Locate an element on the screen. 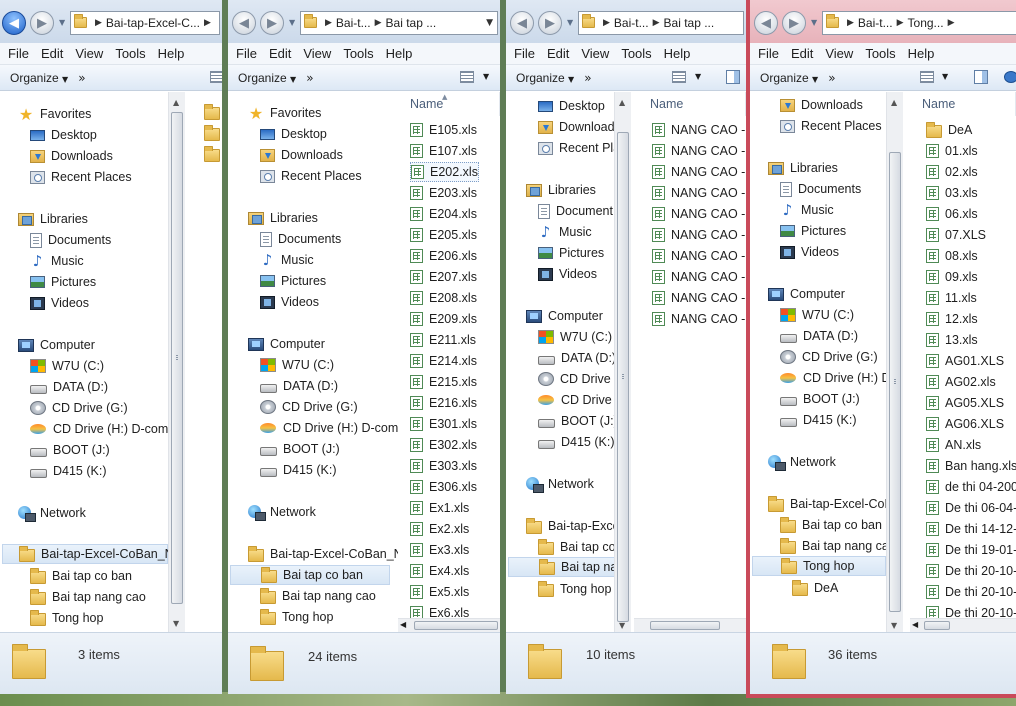 The height and width of the screenshot is (706, 1016). file-item: AG01.XLS is located at coordinates (965, 361).